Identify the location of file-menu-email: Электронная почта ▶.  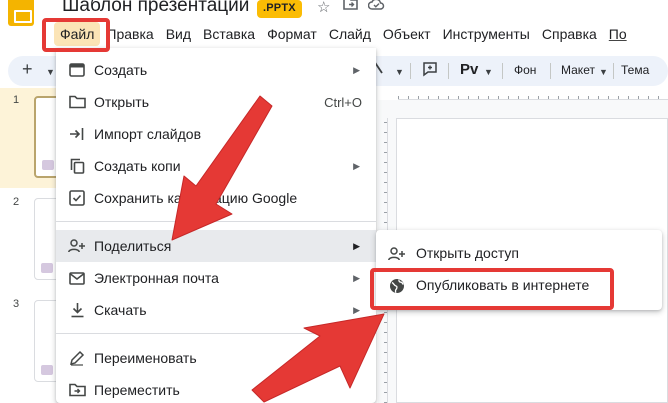
(216, 278).